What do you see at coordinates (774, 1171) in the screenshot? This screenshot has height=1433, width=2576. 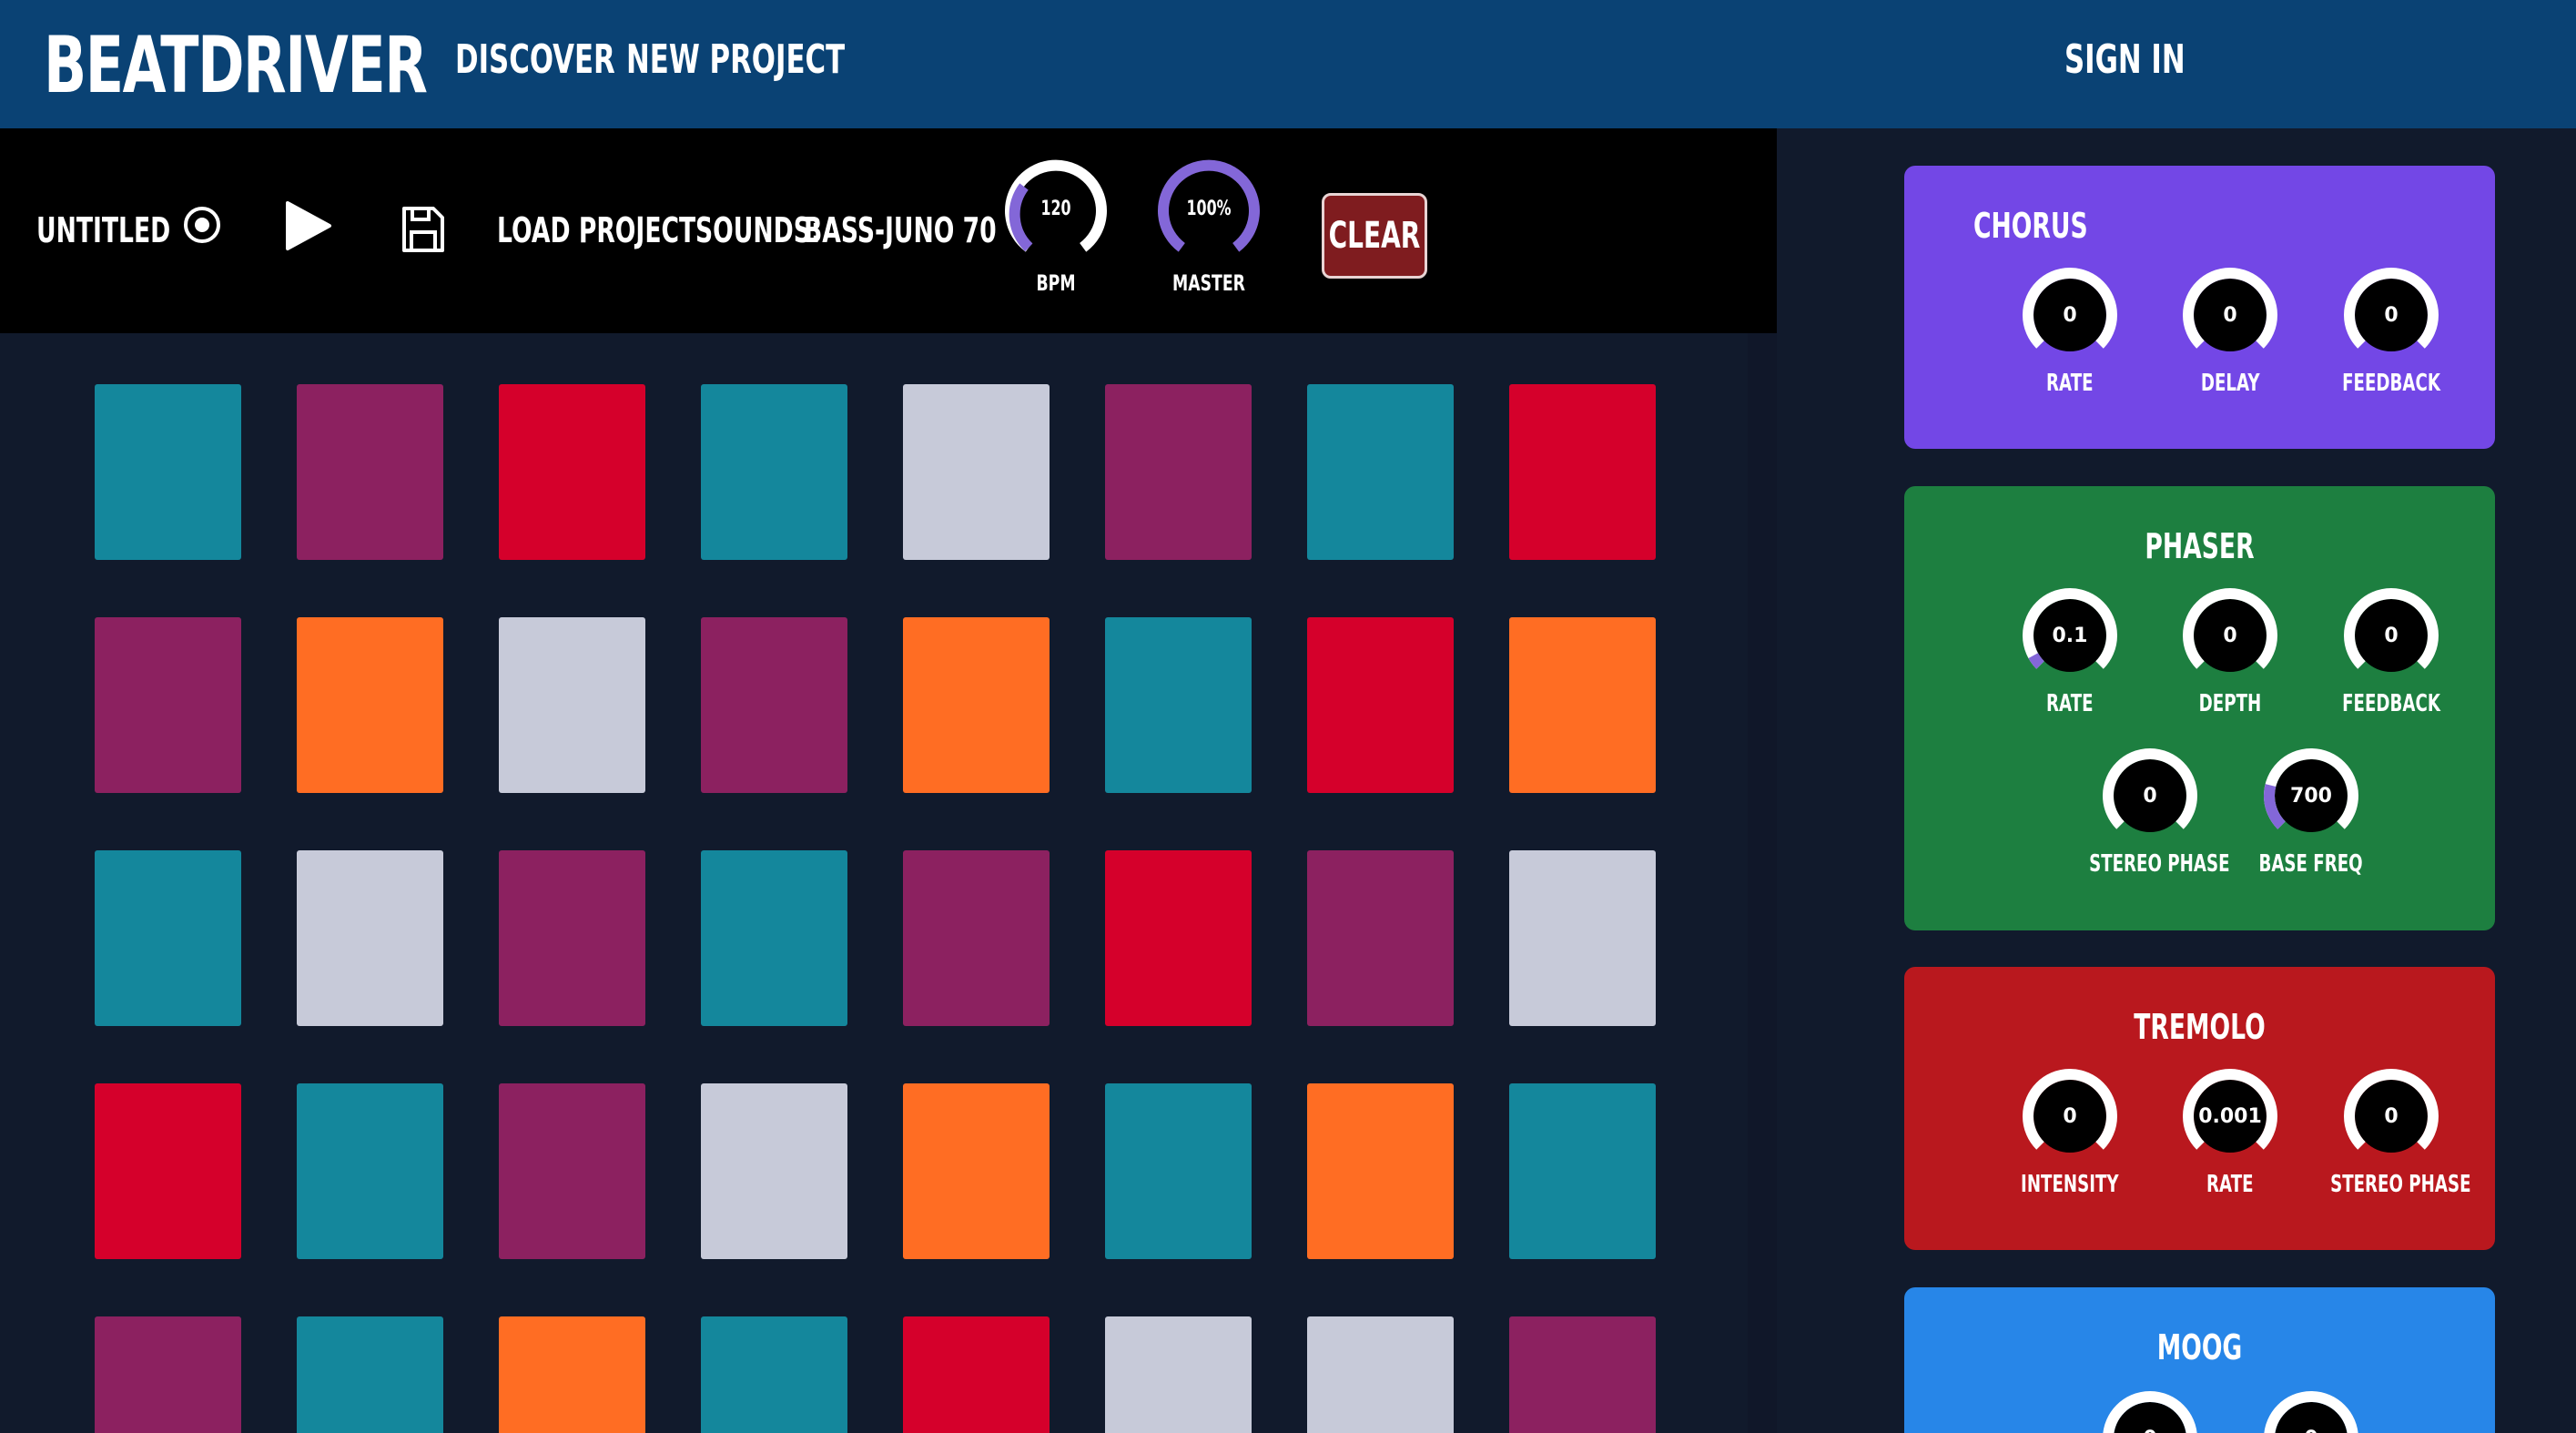 I see `pad-r4-c4` at bounding box center [774, 1171].